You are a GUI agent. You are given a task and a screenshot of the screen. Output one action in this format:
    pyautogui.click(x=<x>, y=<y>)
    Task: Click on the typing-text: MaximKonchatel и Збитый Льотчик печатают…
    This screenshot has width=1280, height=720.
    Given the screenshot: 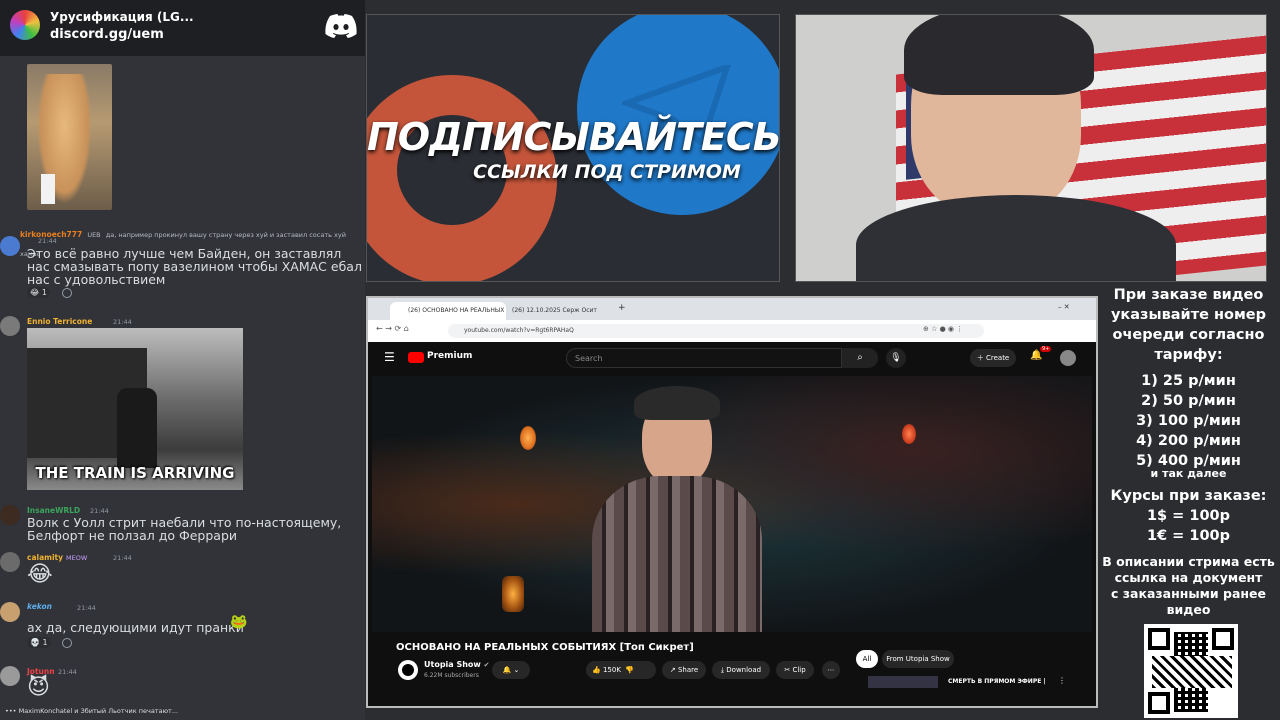 What is the action you would take?
    pyautogui.click(x=98, y=711)
    